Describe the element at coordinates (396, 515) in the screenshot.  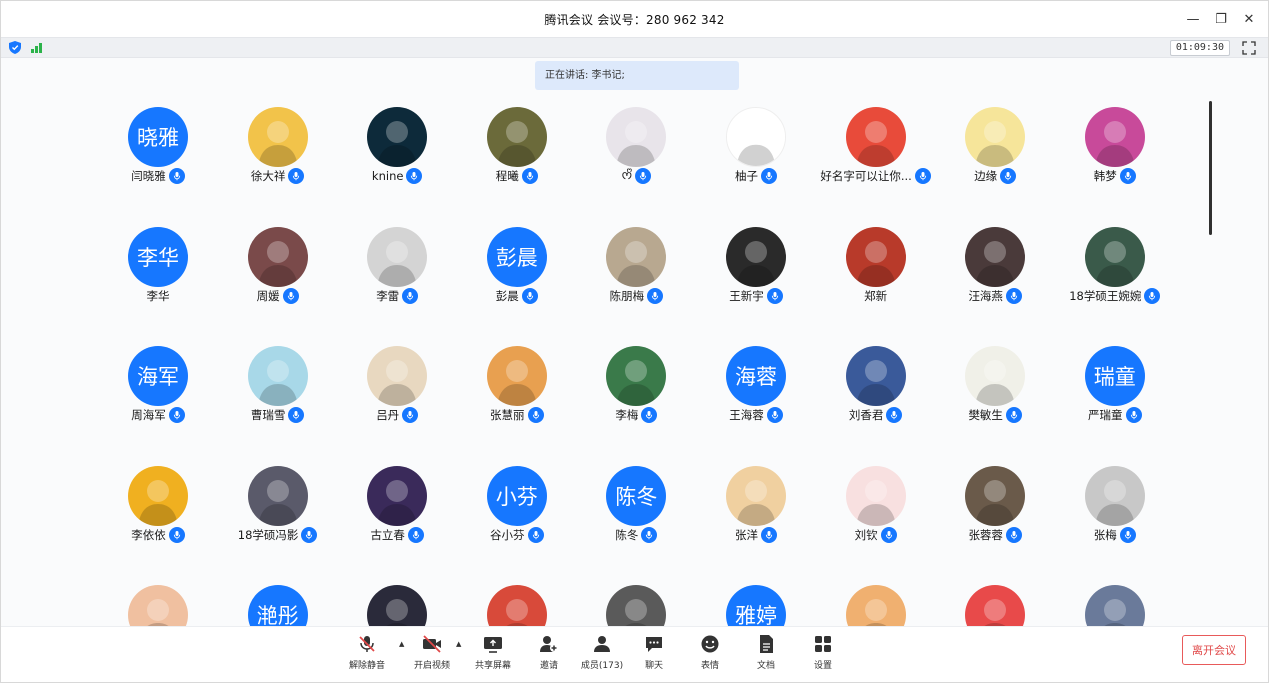
I see `participant-tile: 古立春` at that location.